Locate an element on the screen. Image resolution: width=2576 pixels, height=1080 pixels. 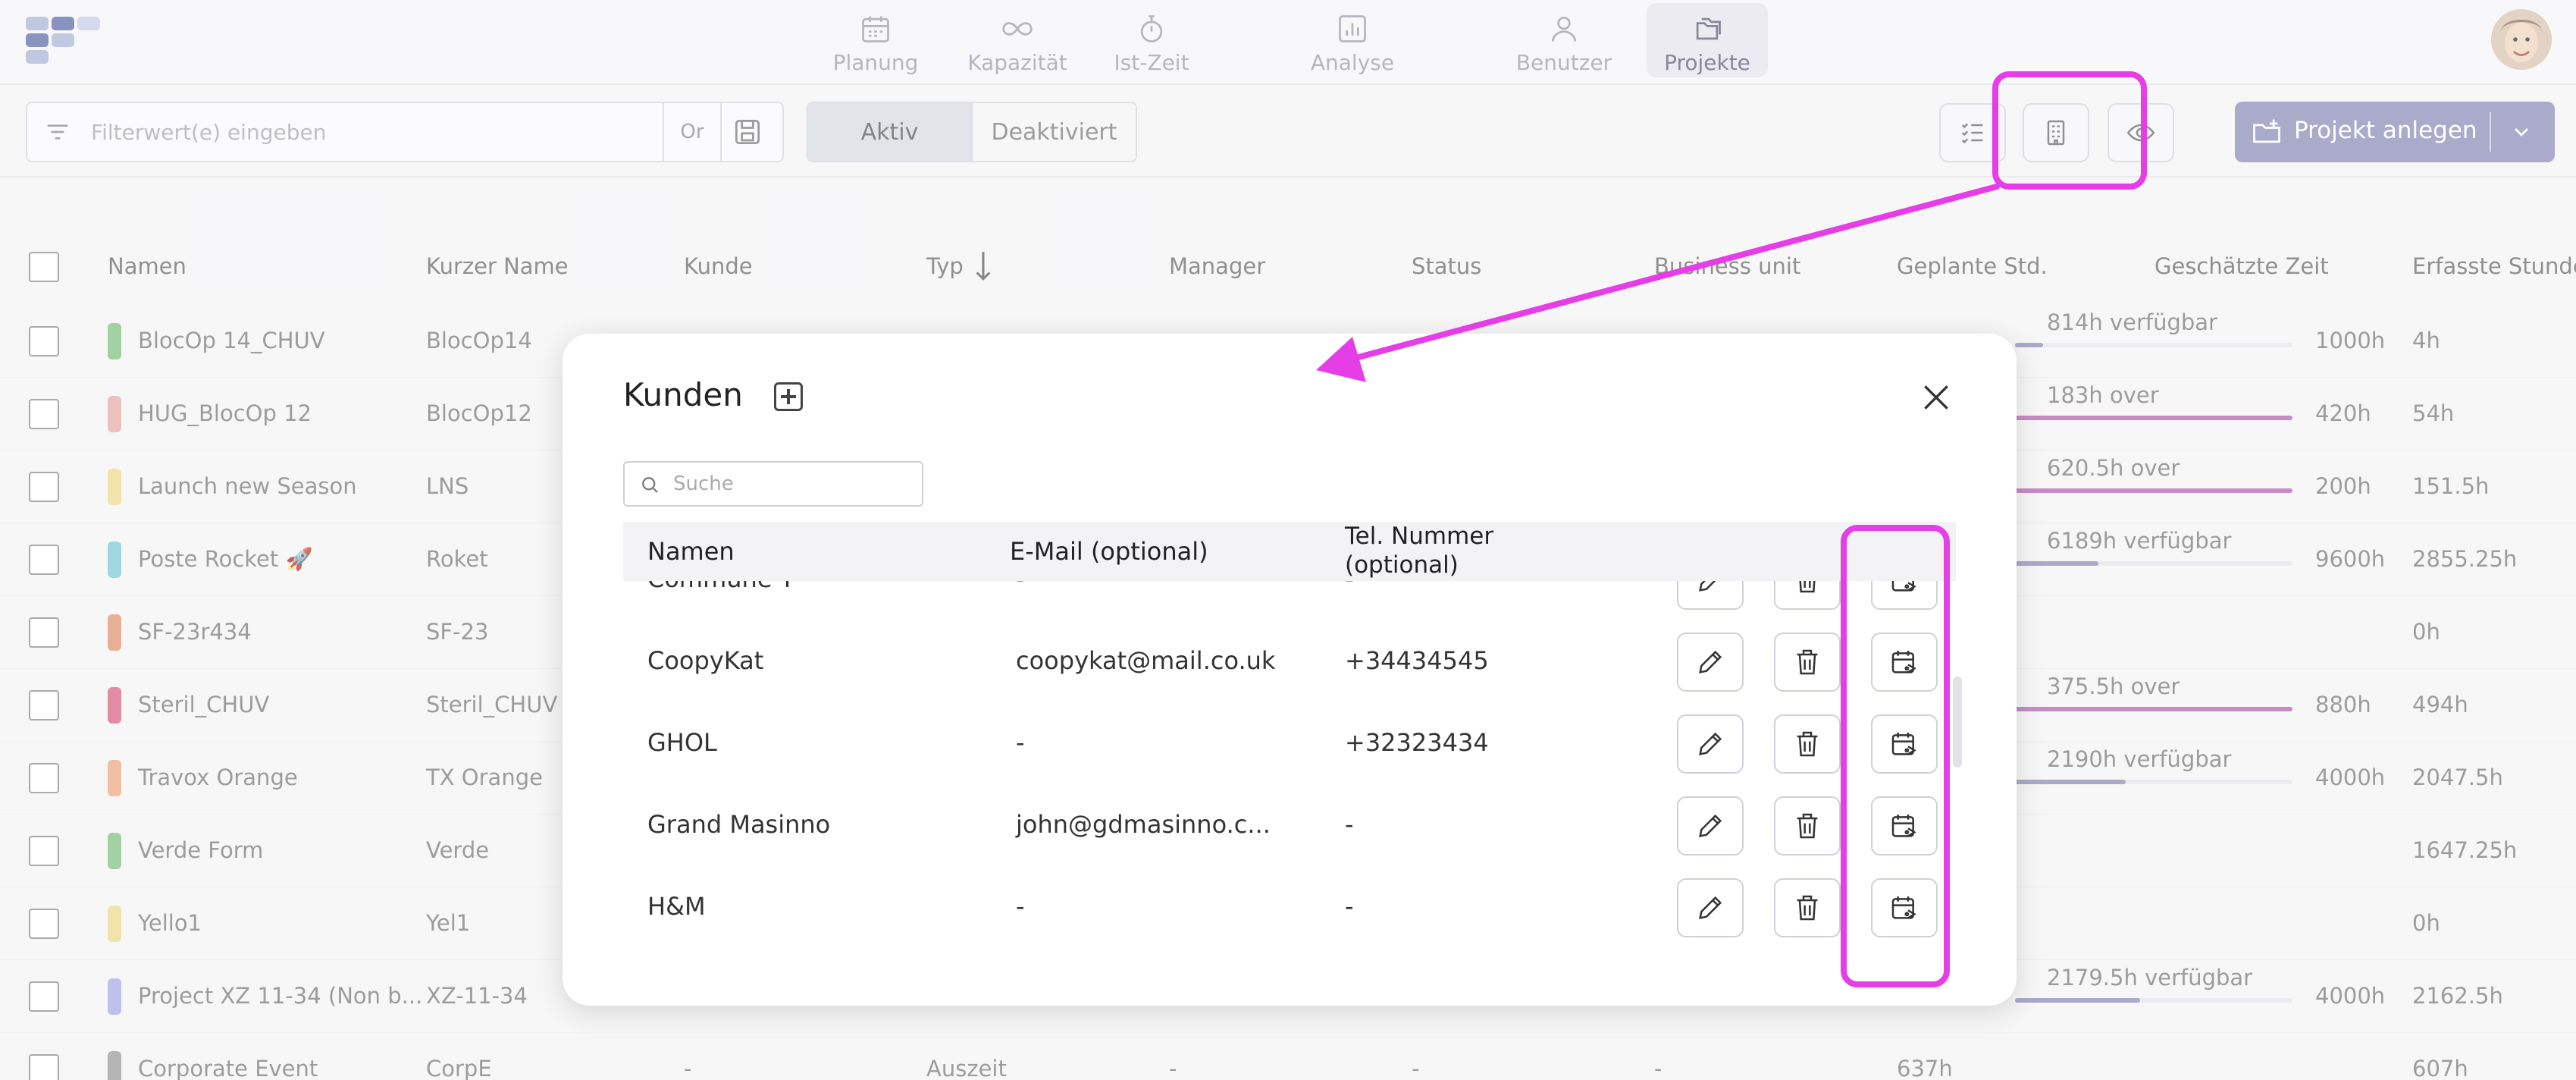
client-name: CoopyKat is located at coordinates (706, 660).